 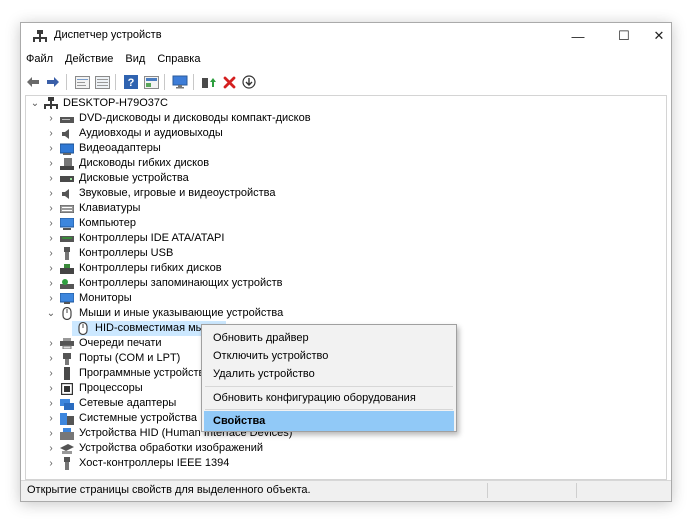 What do you see at coordinates (171, 448) in the screenshot?
I see `tree-item-label: Устройства обработки изображений` at bounding box center [171, 448].